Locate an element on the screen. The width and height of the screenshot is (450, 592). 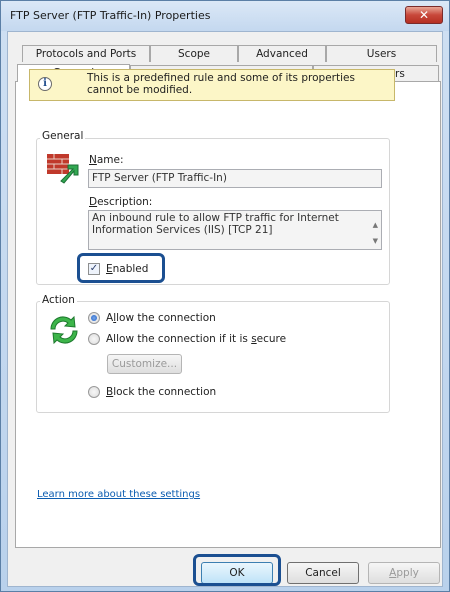
close-button: ✕ is located at coordinates (424, 15).